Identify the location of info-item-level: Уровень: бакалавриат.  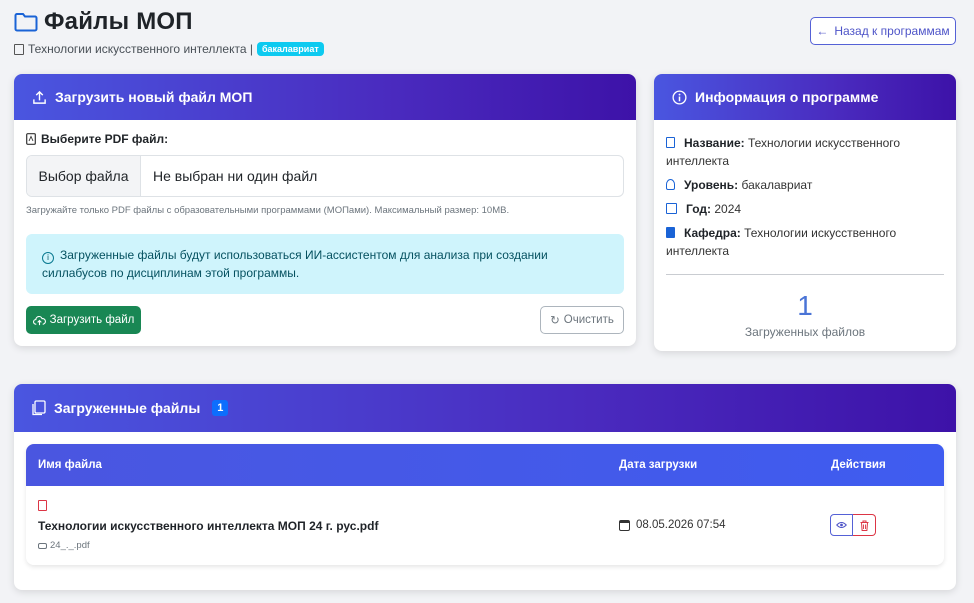
(805, 185).